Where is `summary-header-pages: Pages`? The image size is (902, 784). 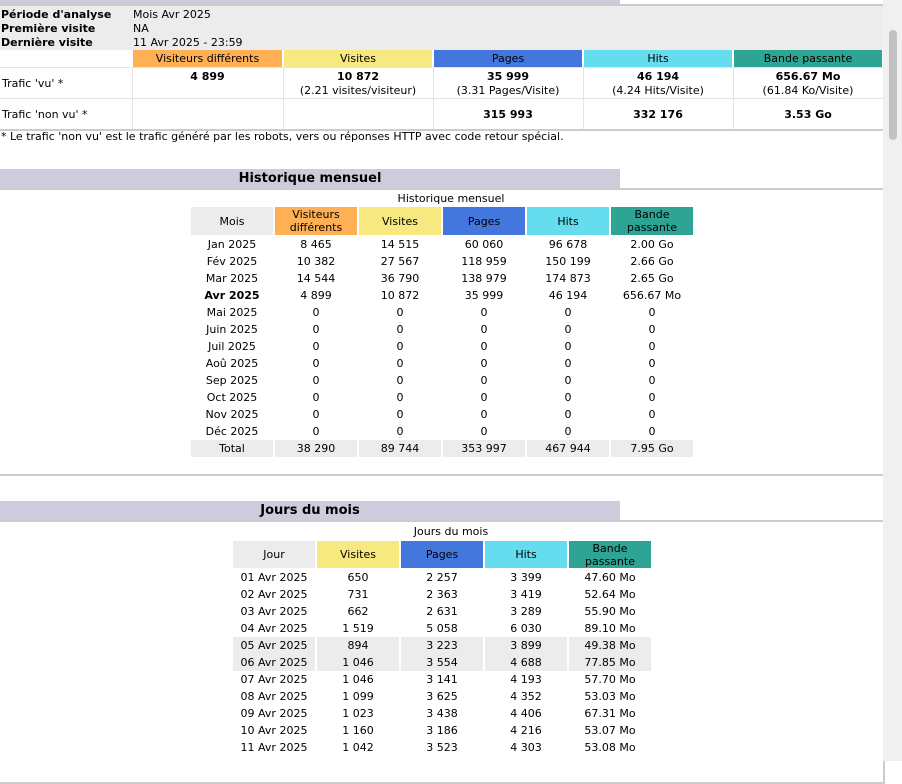
summary-header-pages: Pages is located at coordinates (508, 58).